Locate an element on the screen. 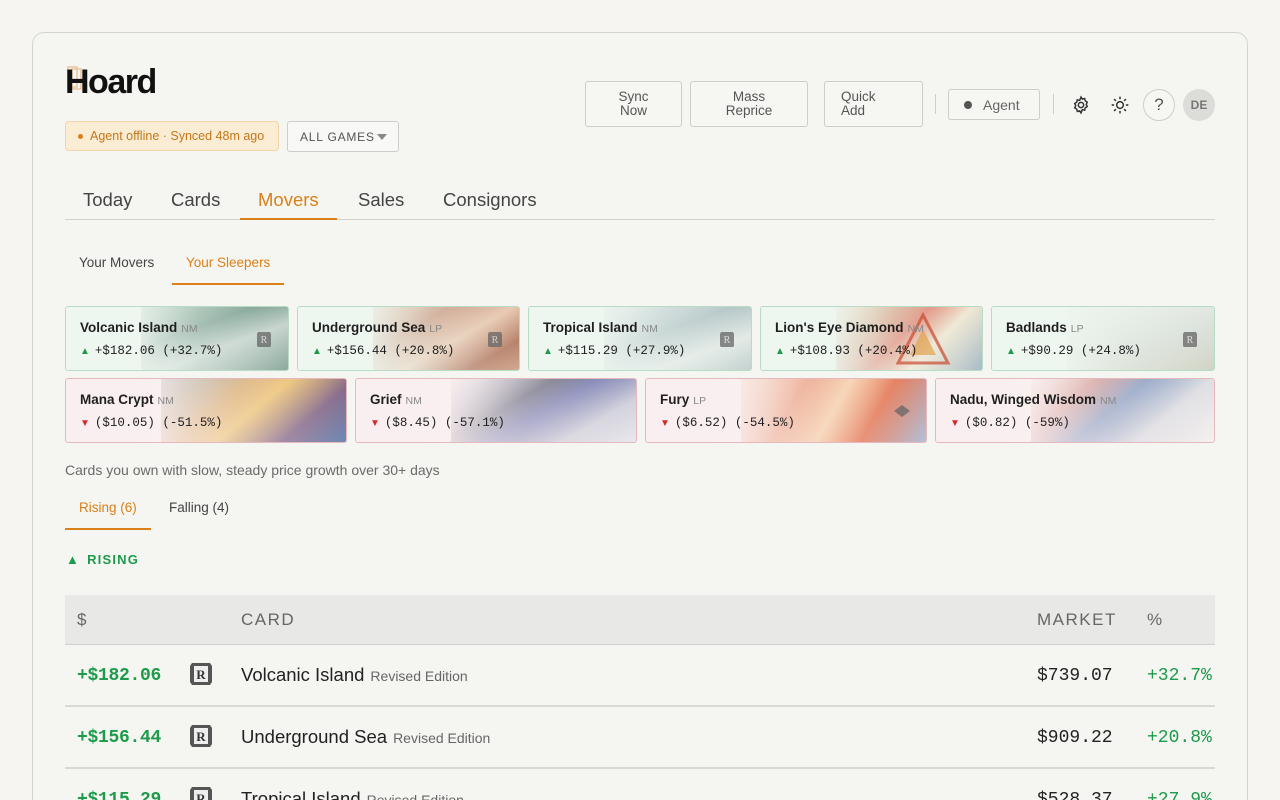 Image resolution: width=1280 pixels, height=800 pixels. agent-status-dot-icon is located at coordinates (968, 104).